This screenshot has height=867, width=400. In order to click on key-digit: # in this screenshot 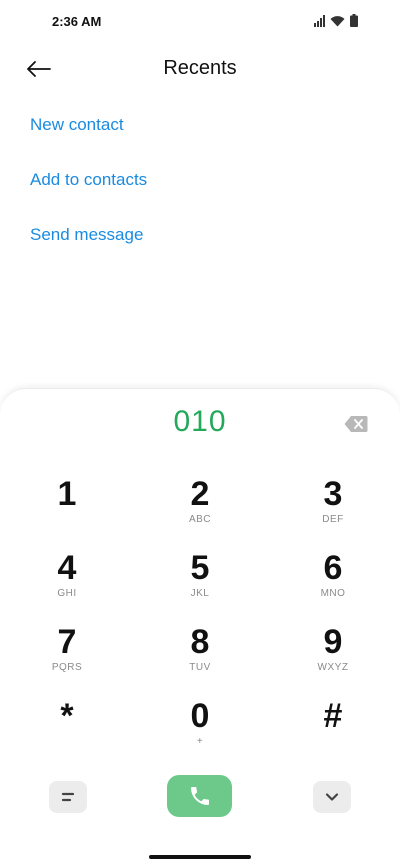, I will do `click(333, 716)`.